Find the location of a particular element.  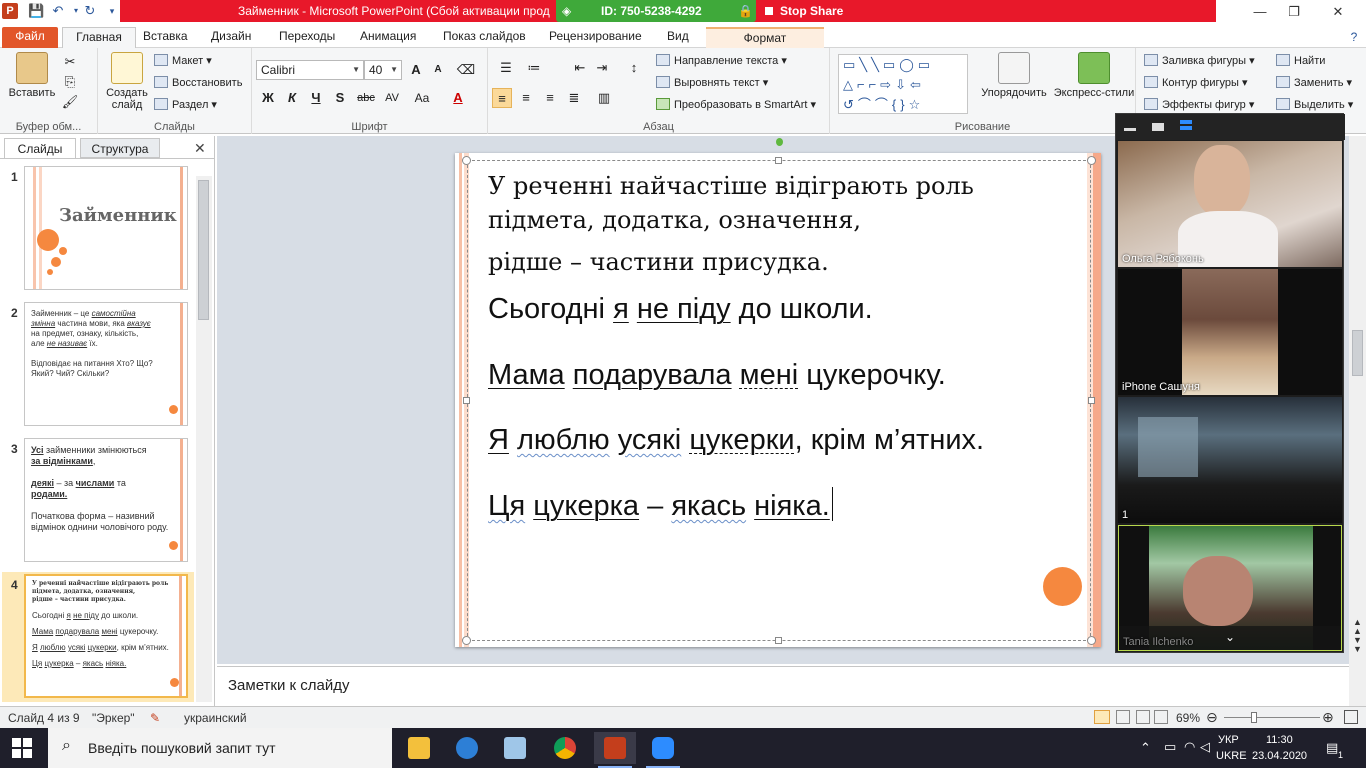

clock-time: 11:30 is located at coordinates (1279, 740).